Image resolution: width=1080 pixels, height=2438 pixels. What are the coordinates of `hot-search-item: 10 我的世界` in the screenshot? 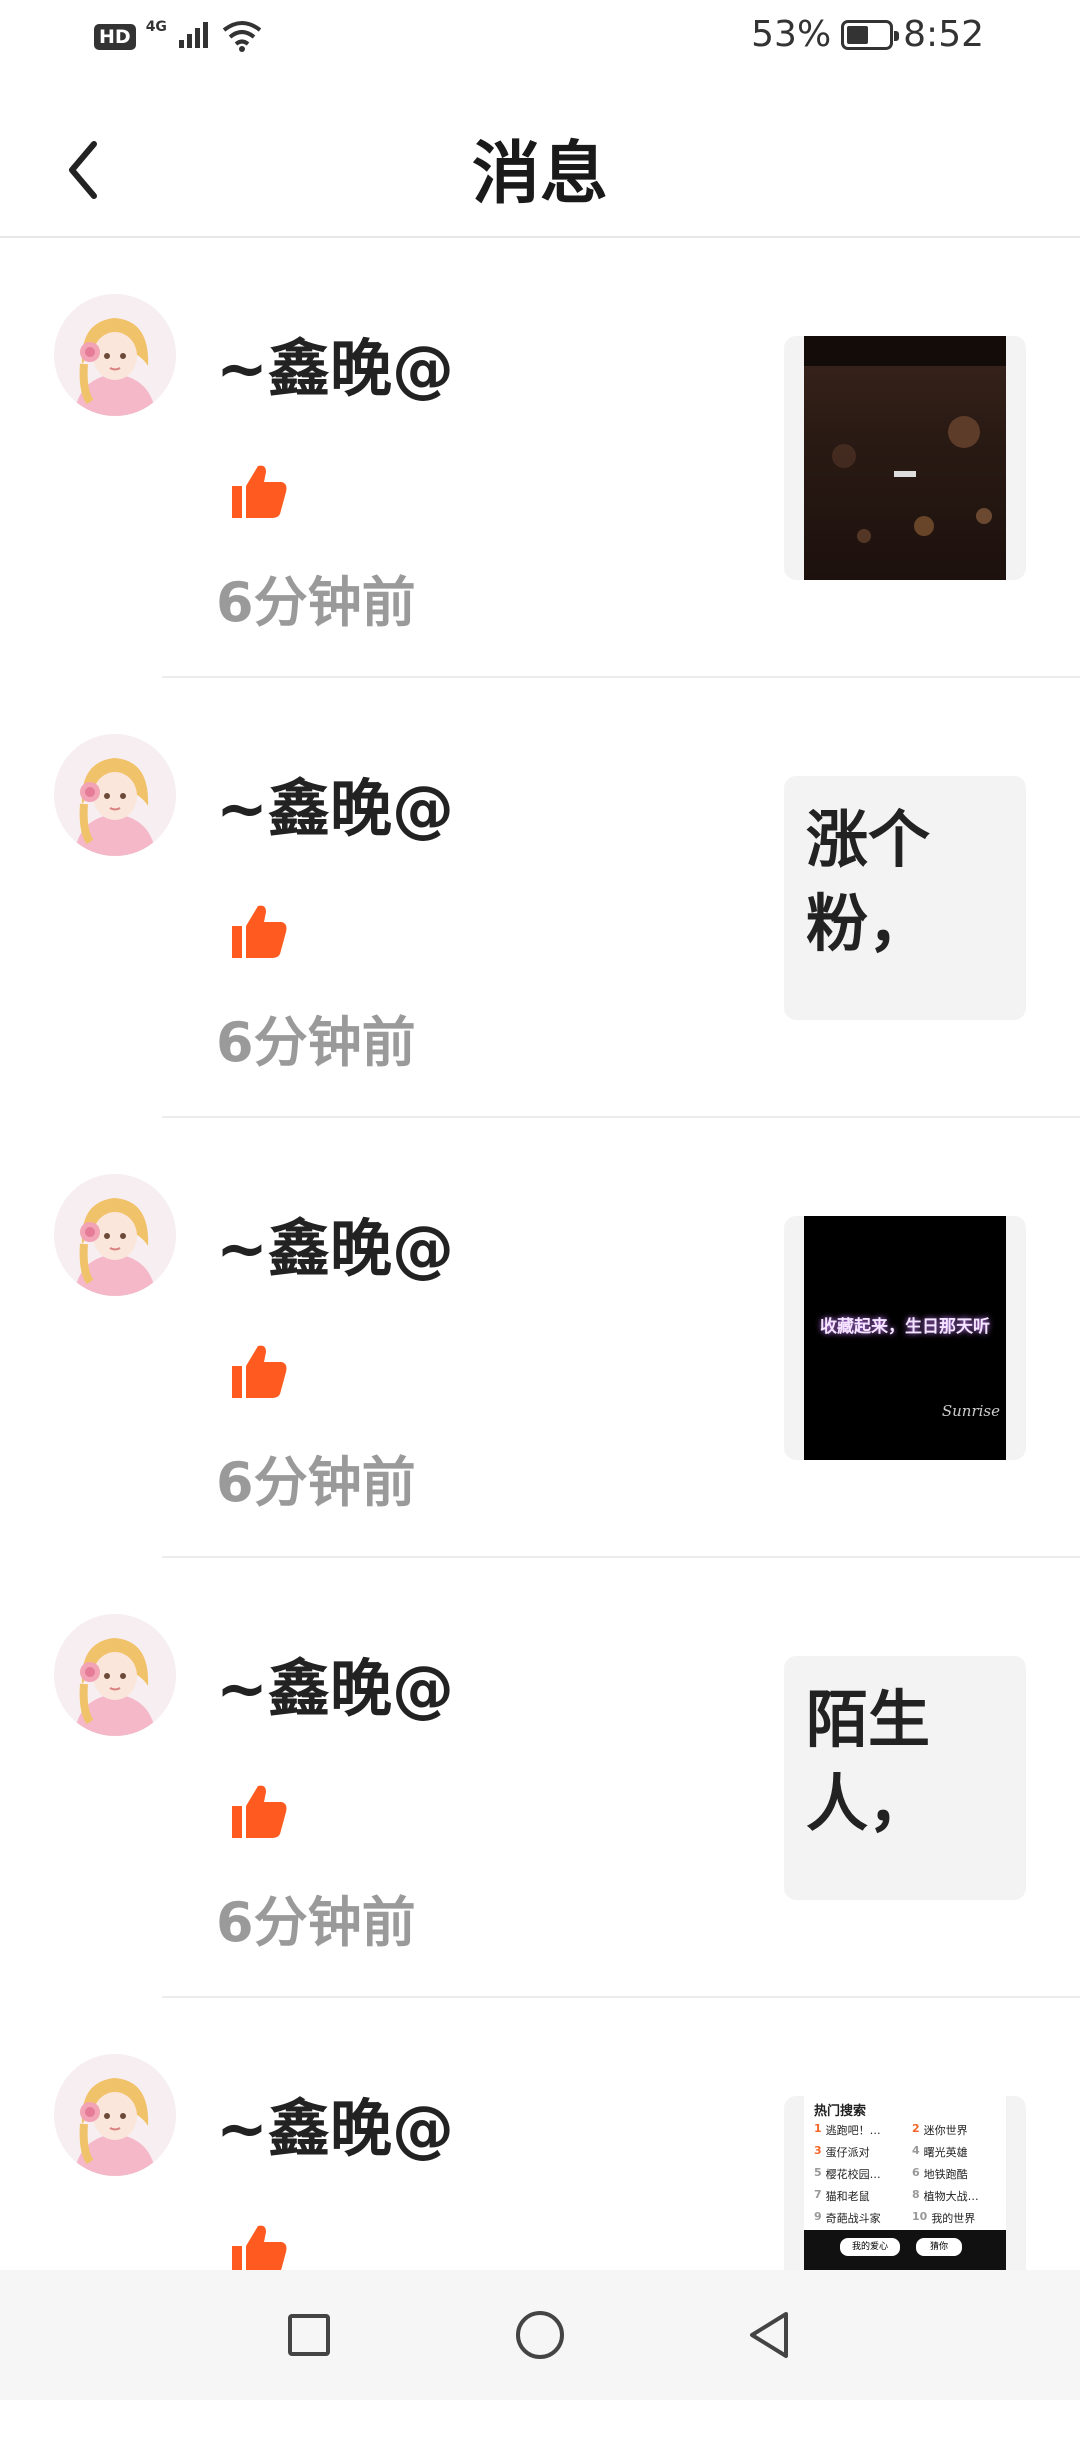 It's located at (958, 2218).